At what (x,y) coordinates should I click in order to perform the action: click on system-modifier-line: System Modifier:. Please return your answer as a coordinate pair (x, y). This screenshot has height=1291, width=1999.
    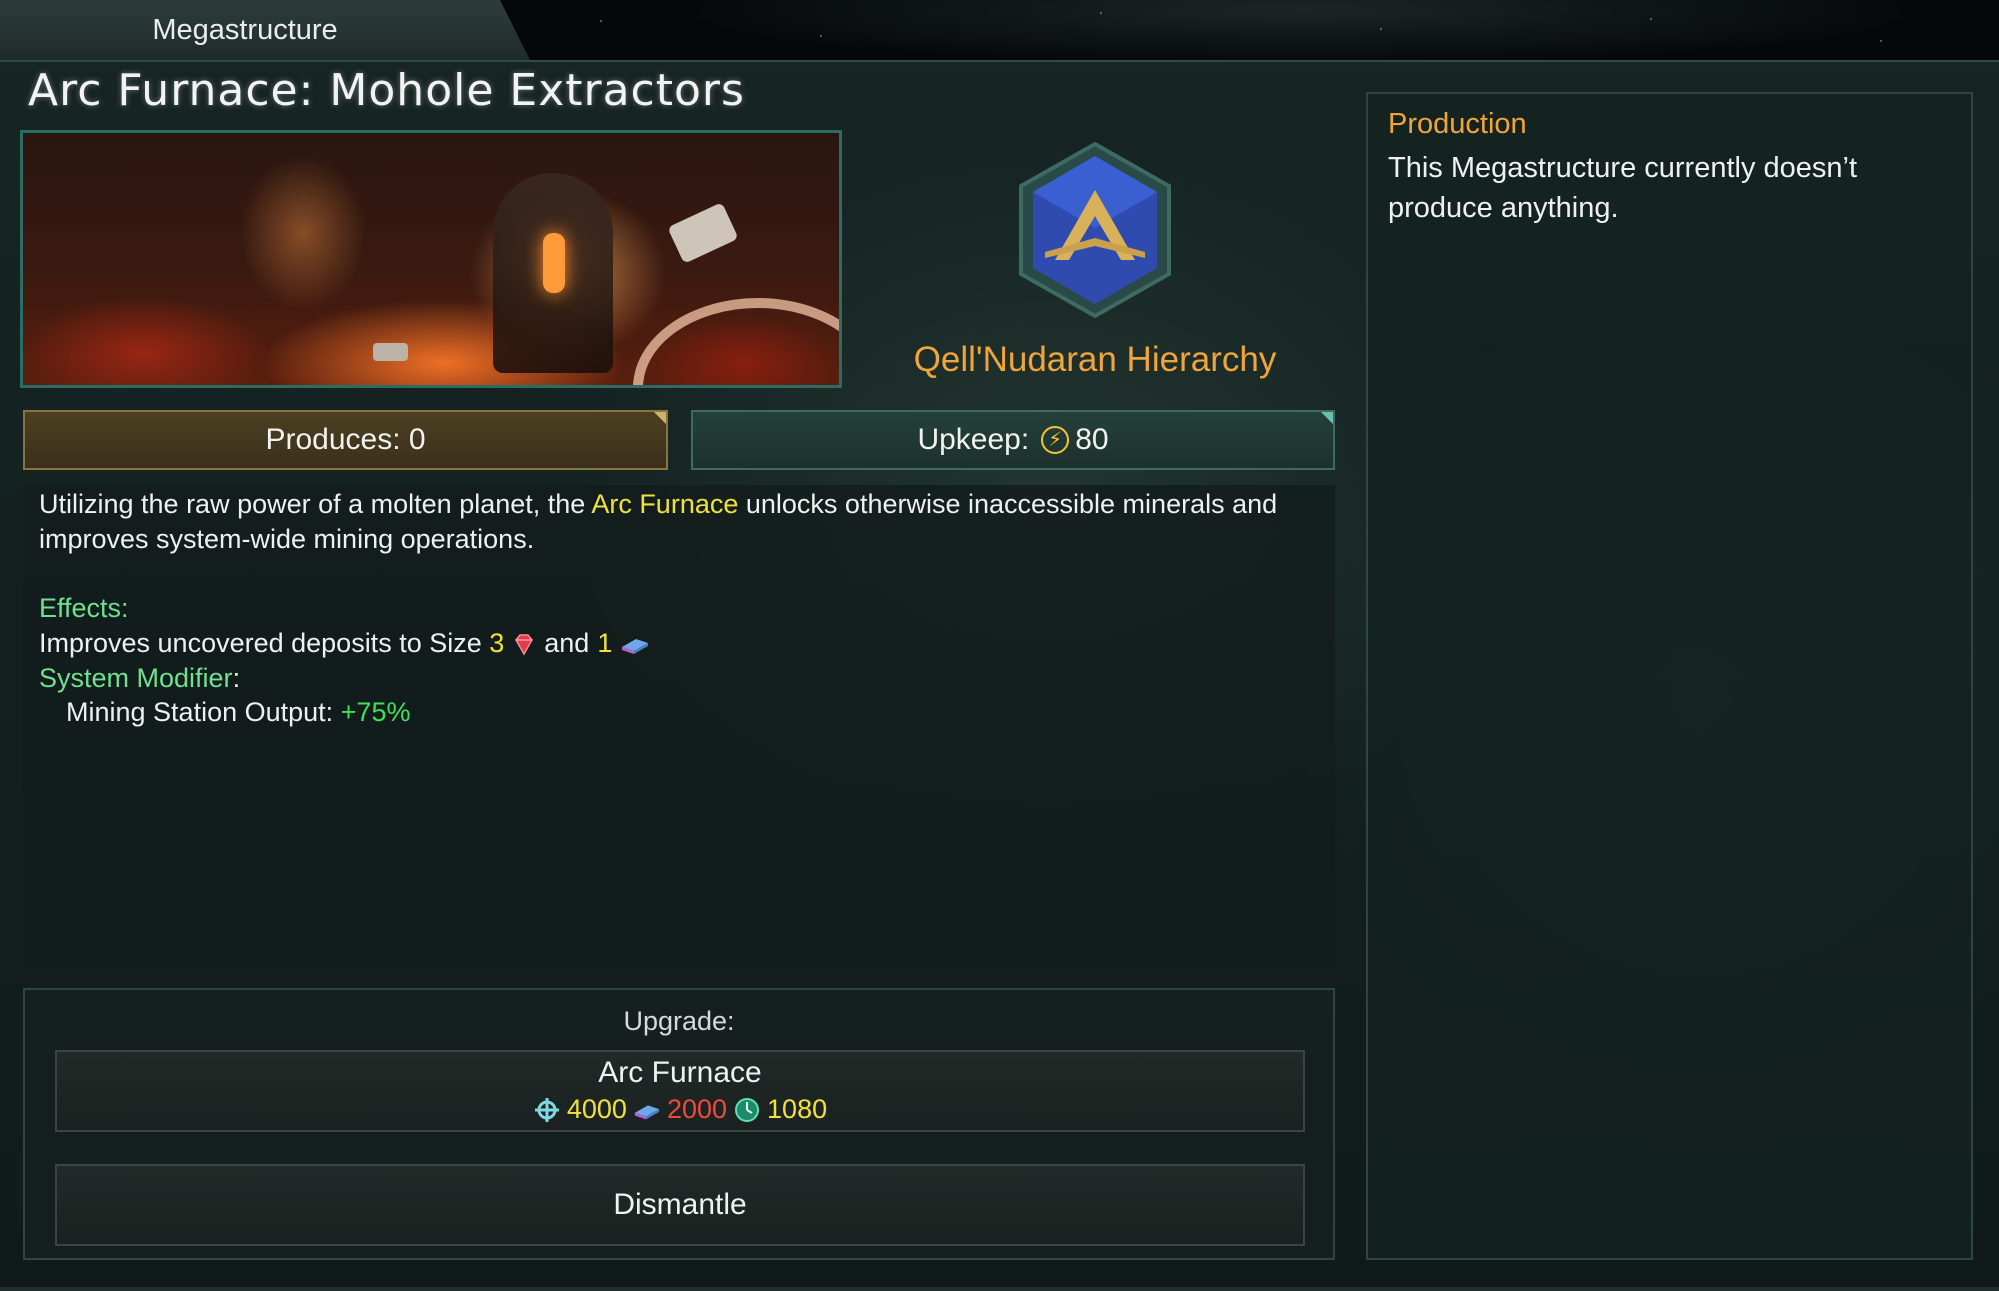
    Looking at the image, I should click on (140, 678).